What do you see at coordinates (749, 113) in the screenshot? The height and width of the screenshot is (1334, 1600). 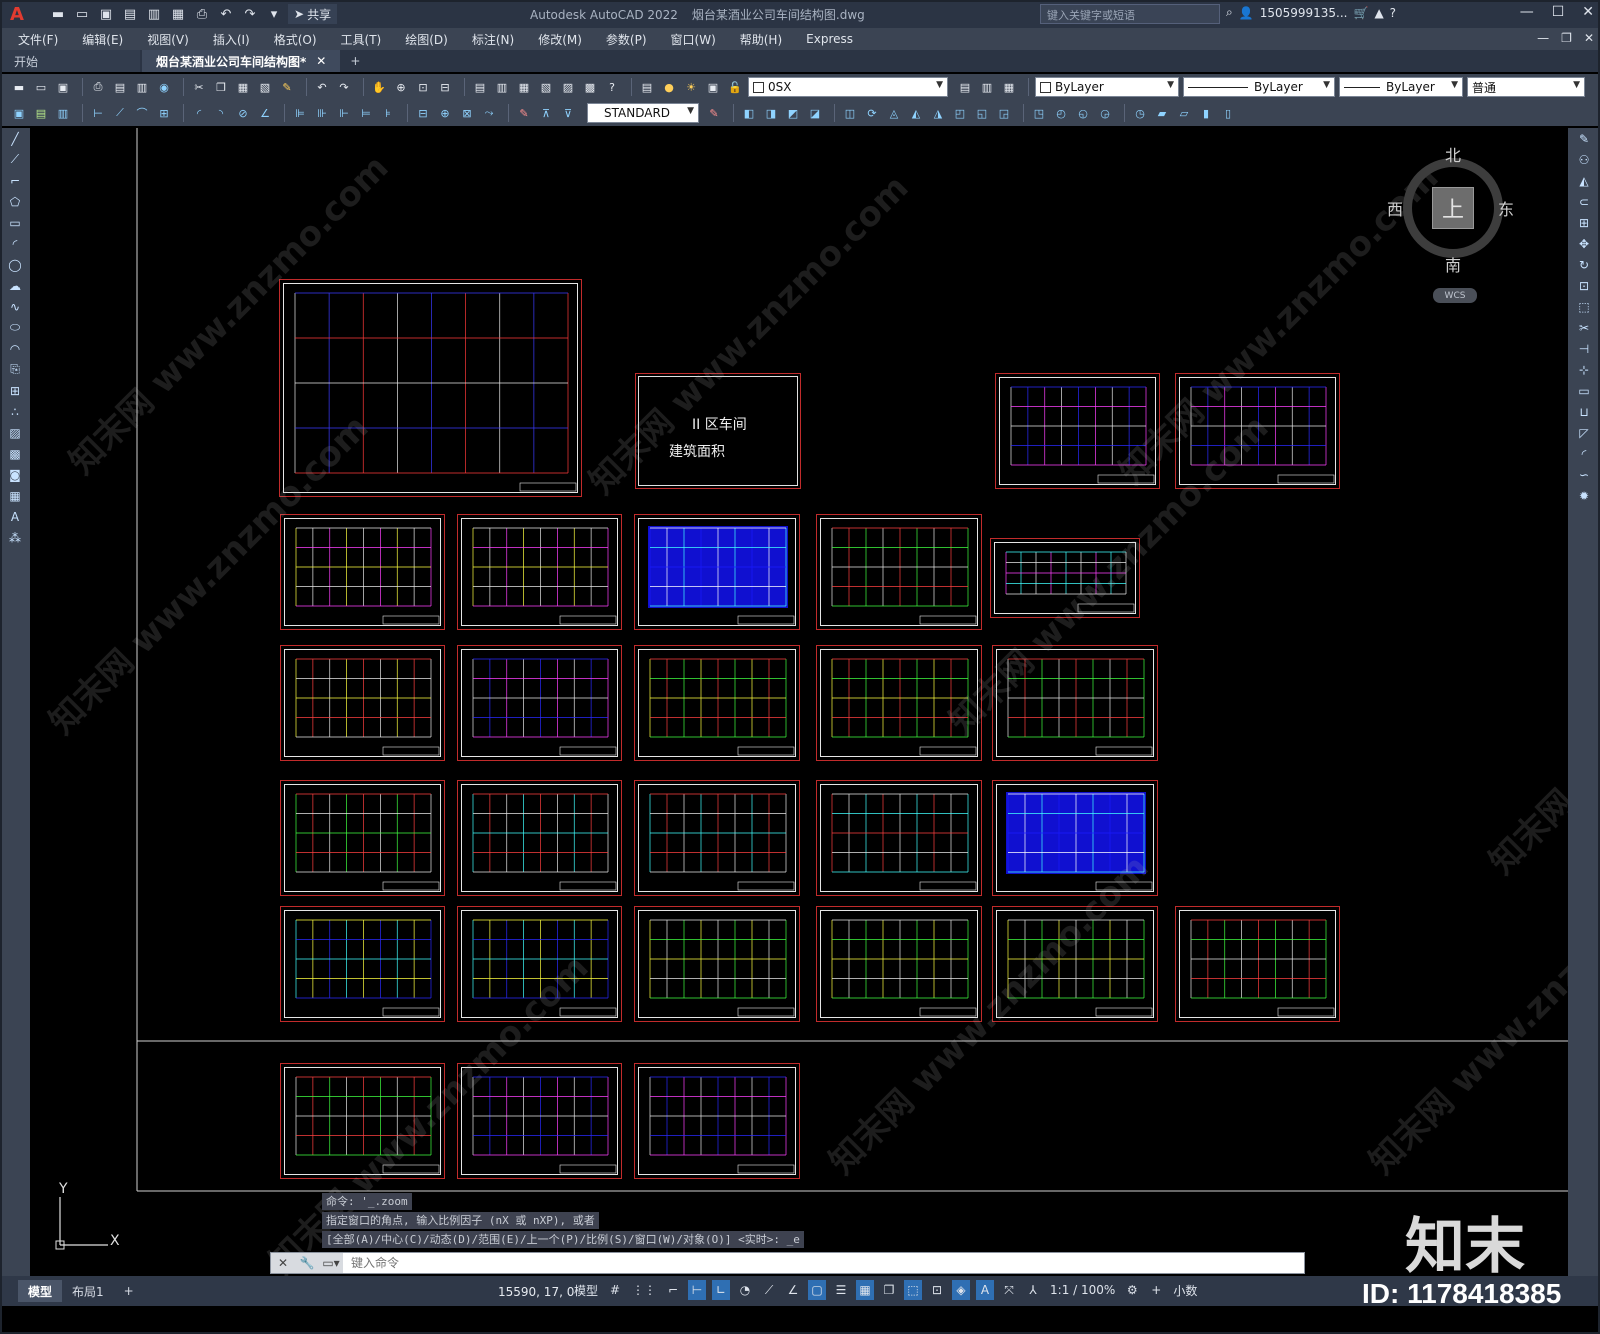 I see `box-icon: ◧` at bounding box center [749, 113].